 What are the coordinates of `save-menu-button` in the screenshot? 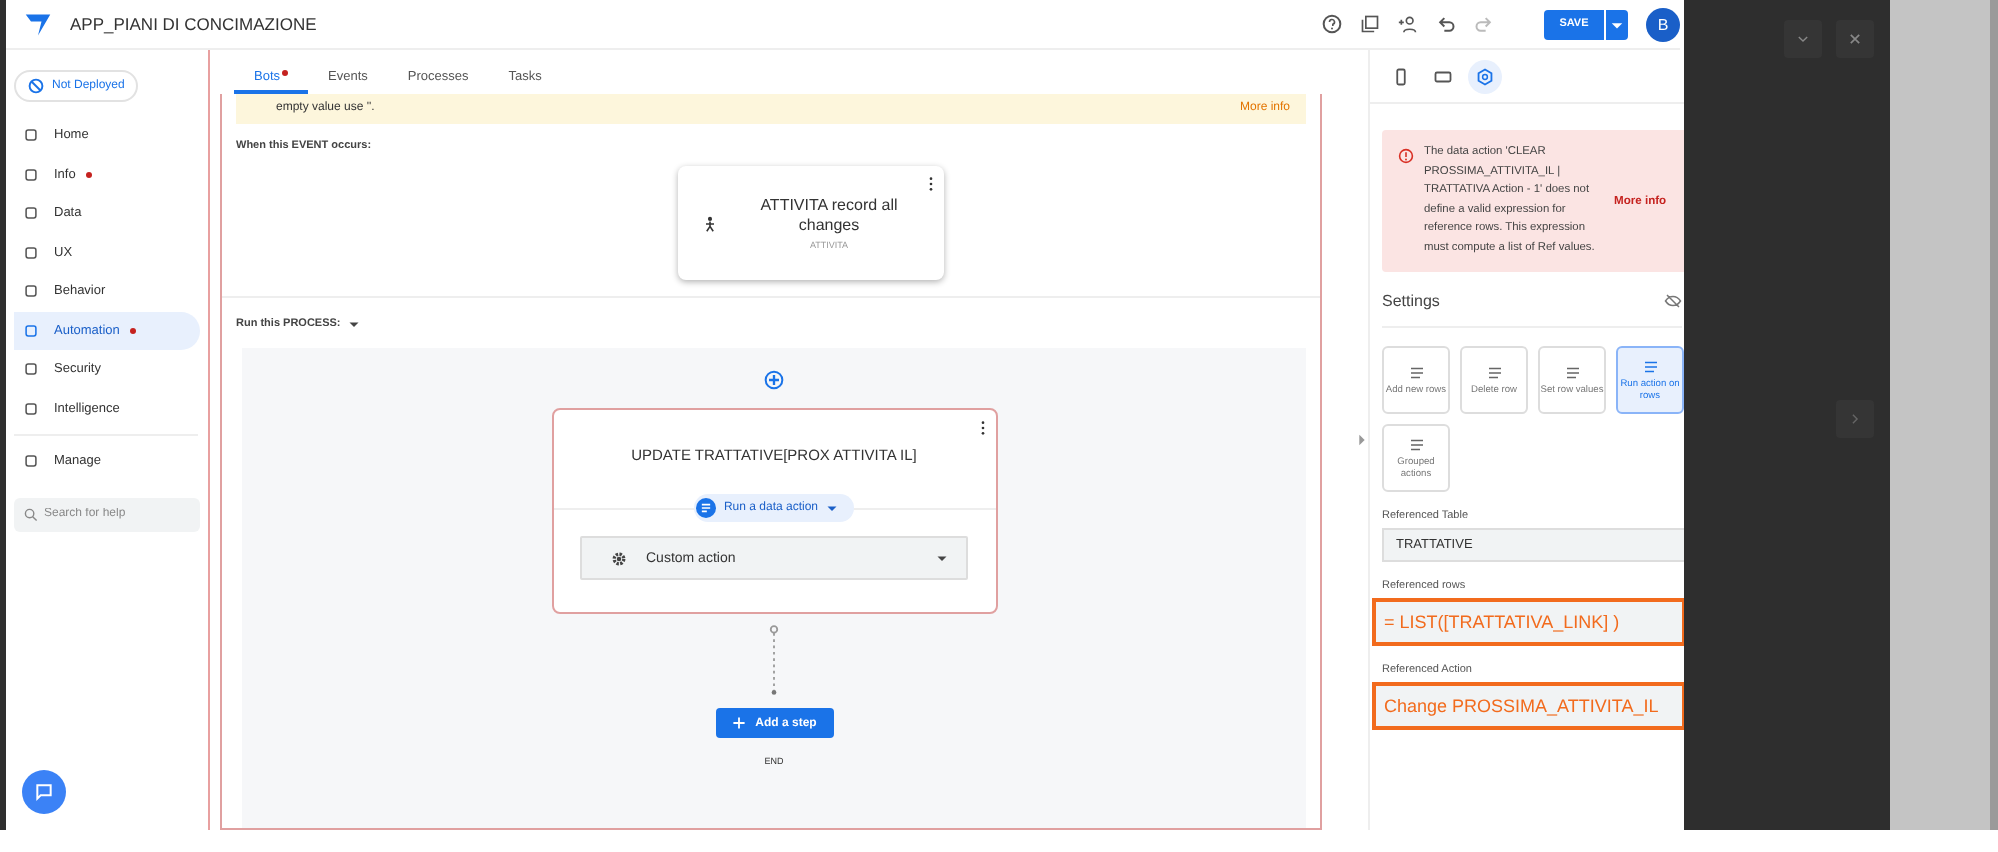 It's located at (1617, 24).